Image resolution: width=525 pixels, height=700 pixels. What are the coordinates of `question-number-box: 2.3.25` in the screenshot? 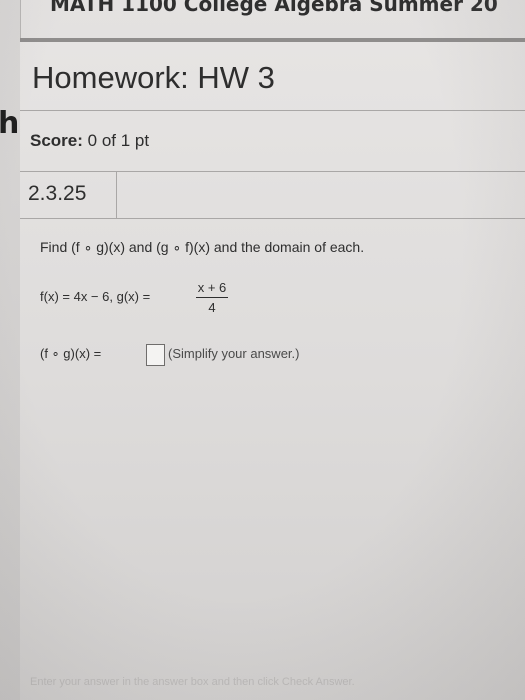 It's located at (68, 195).